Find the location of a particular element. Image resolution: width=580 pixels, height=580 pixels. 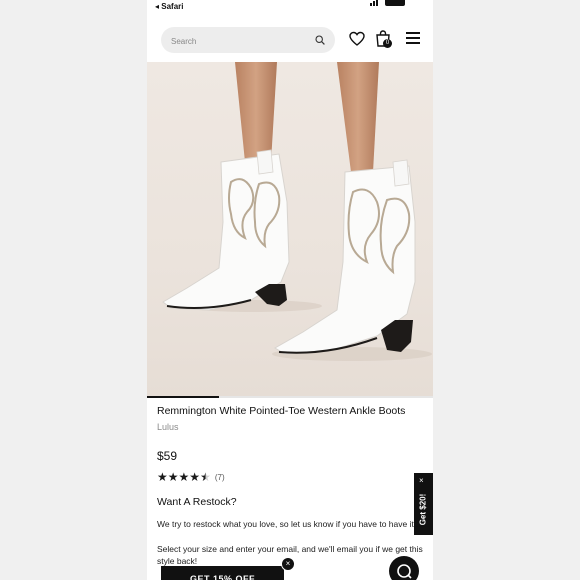

review-count: (7) is located at coordinates (220, 477).